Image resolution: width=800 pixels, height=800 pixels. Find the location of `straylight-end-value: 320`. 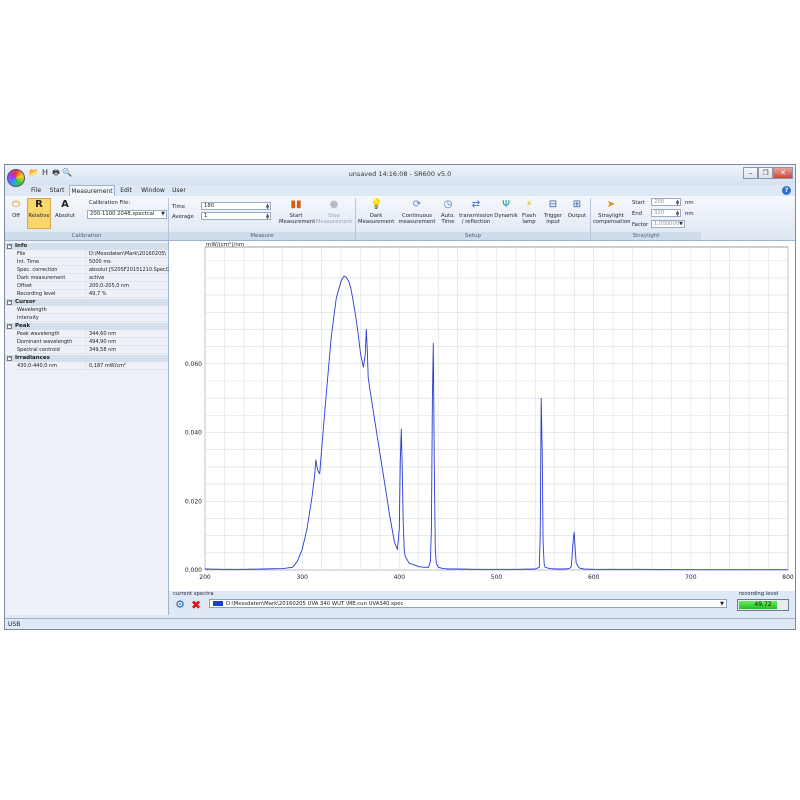

straylight-end-value: 320 is located at coordinates (659, 213).